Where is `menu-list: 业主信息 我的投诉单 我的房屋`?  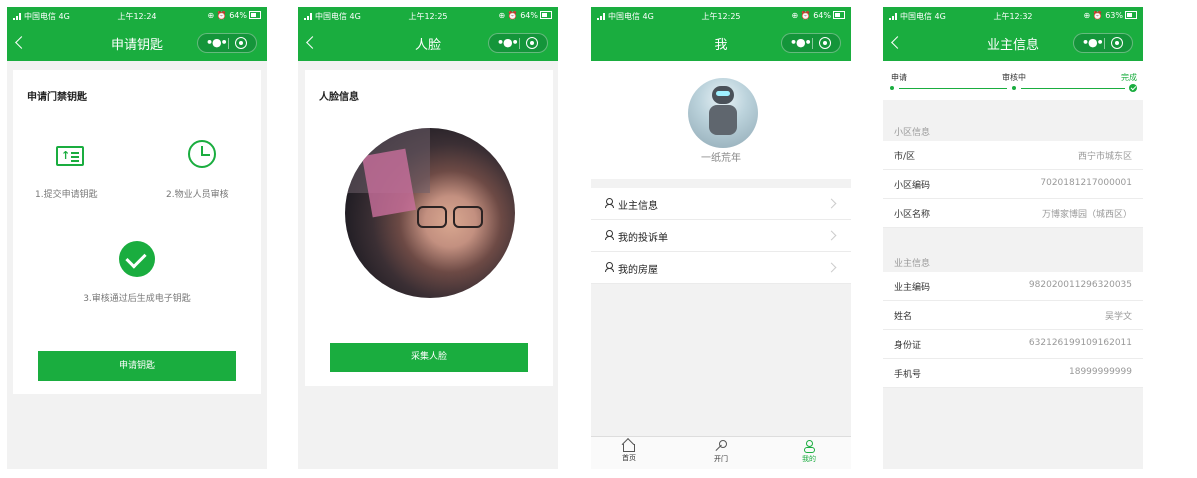
menu-list: 业主信息 我的投诉单 我的房屋 is located at coordinates (721, 236).